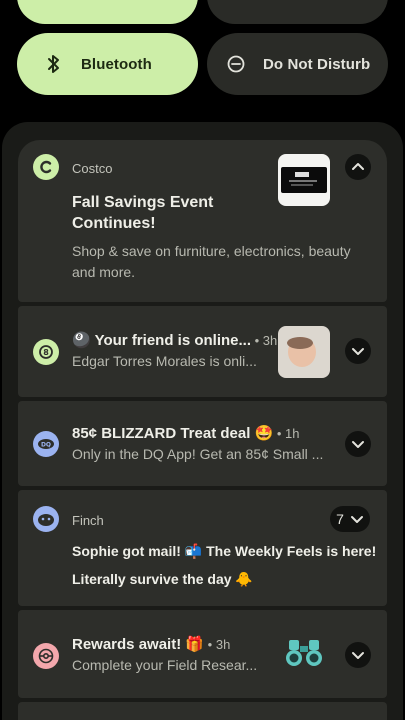 Image resolution: width=405 pixels, height=720 pixels. What do you see at coordinates (340, 519) in the screenshot?
I see `group-count: 7` at bounding box center [340, 519].